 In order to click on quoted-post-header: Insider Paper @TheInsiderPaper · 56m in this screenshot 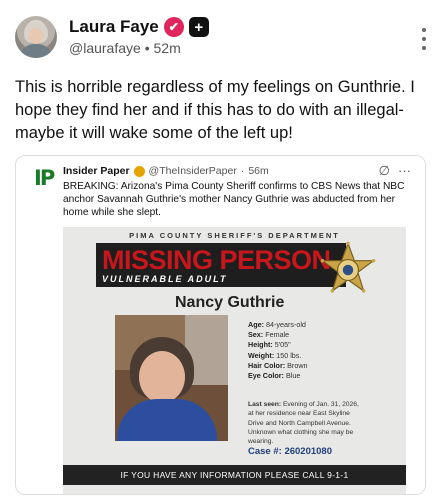, I will do `click(166, 171)`.